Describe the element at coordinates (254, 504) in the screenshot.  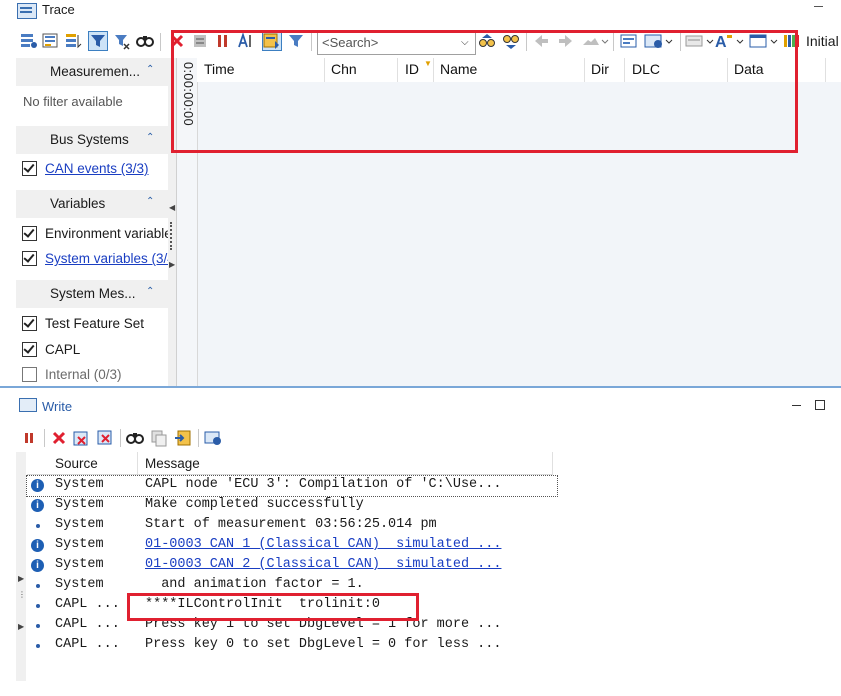
I see `row-message: Make completed successfully` at that location.